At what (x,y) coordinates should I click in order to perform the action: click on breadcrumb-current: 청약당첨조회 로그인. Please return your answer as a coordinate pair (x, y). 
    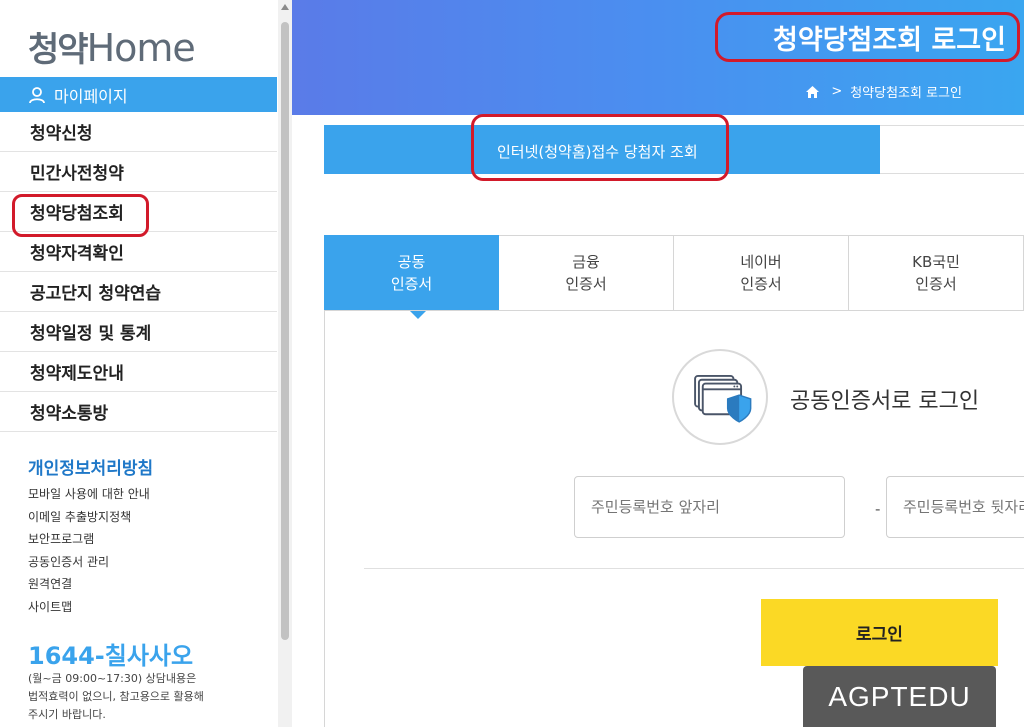
    Looking at the image, I should click on (906, 93).